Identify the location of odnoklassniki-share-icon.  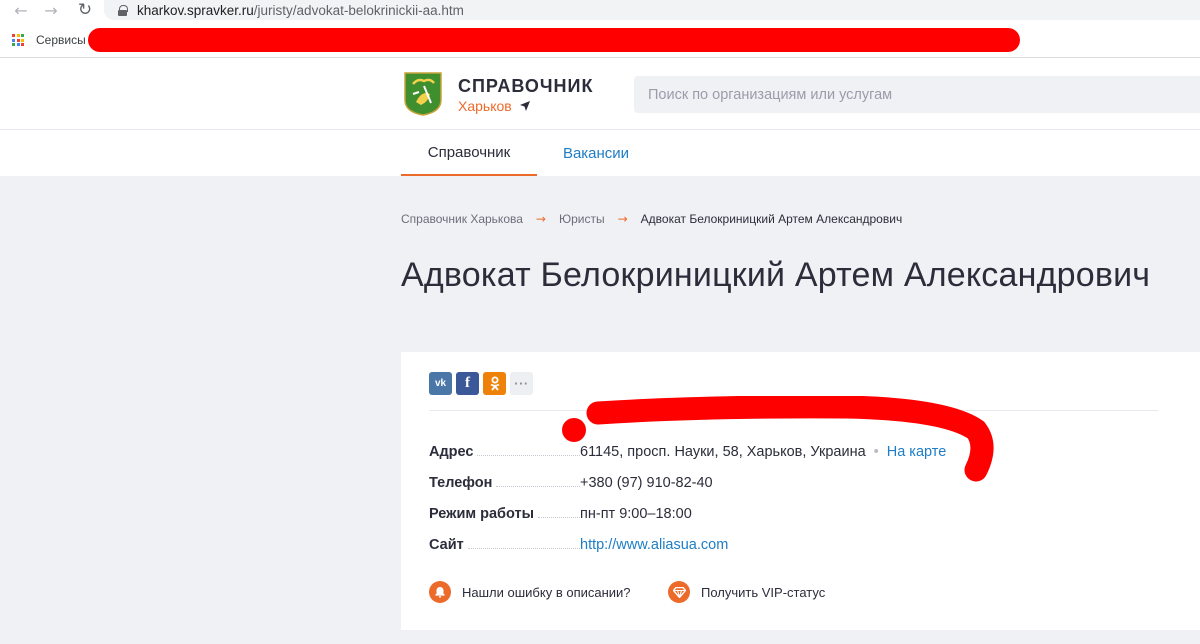
(494, 383).